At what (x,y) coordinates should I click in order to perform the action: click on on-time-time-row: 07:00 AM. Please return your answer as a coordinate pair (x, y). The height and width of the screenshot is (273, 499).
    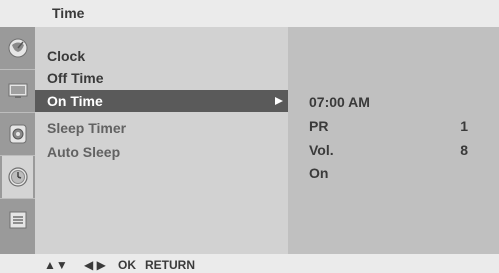
    Looking at the image, I should click on (393, 102).